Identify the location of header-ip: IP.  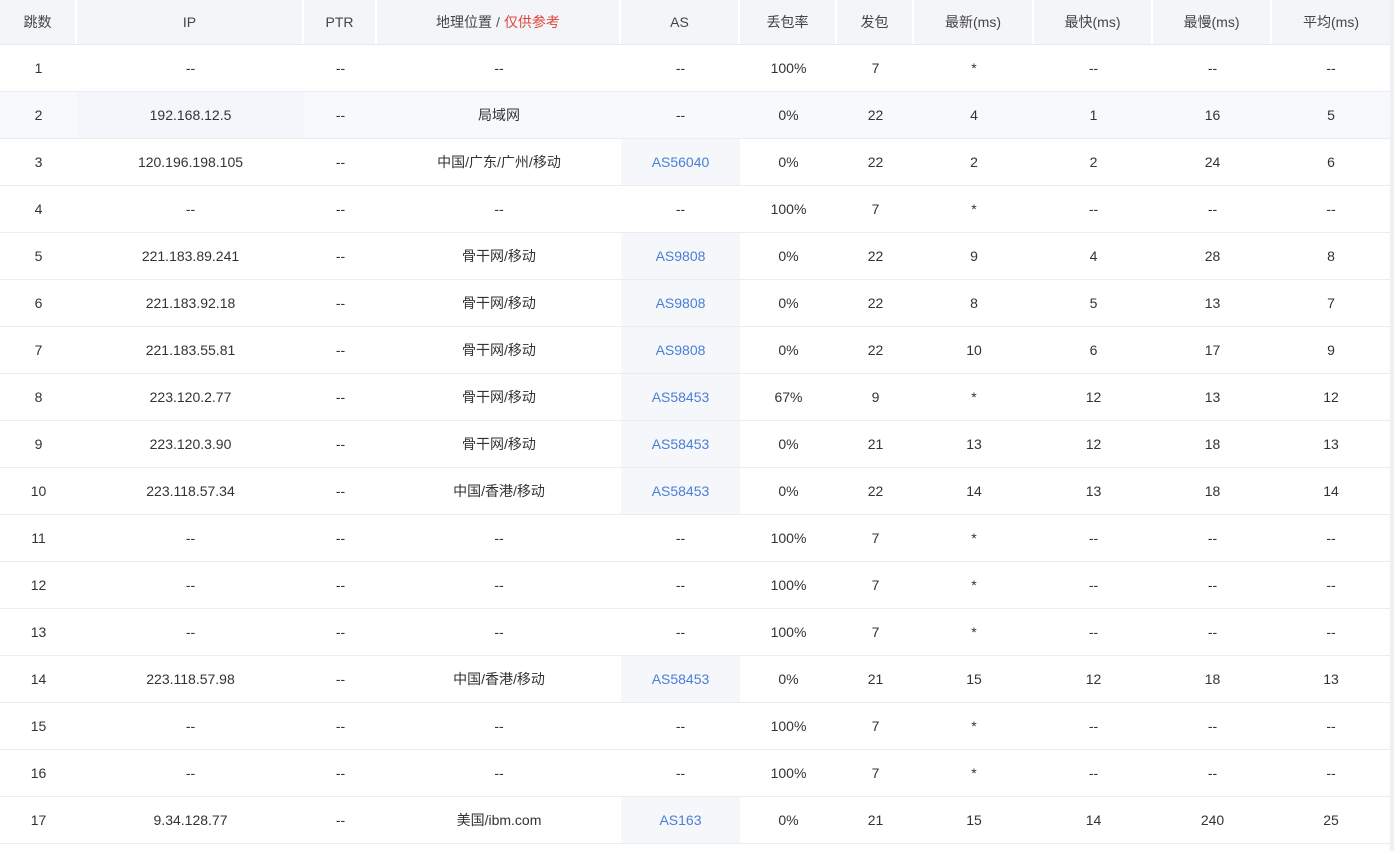
(190, 22).